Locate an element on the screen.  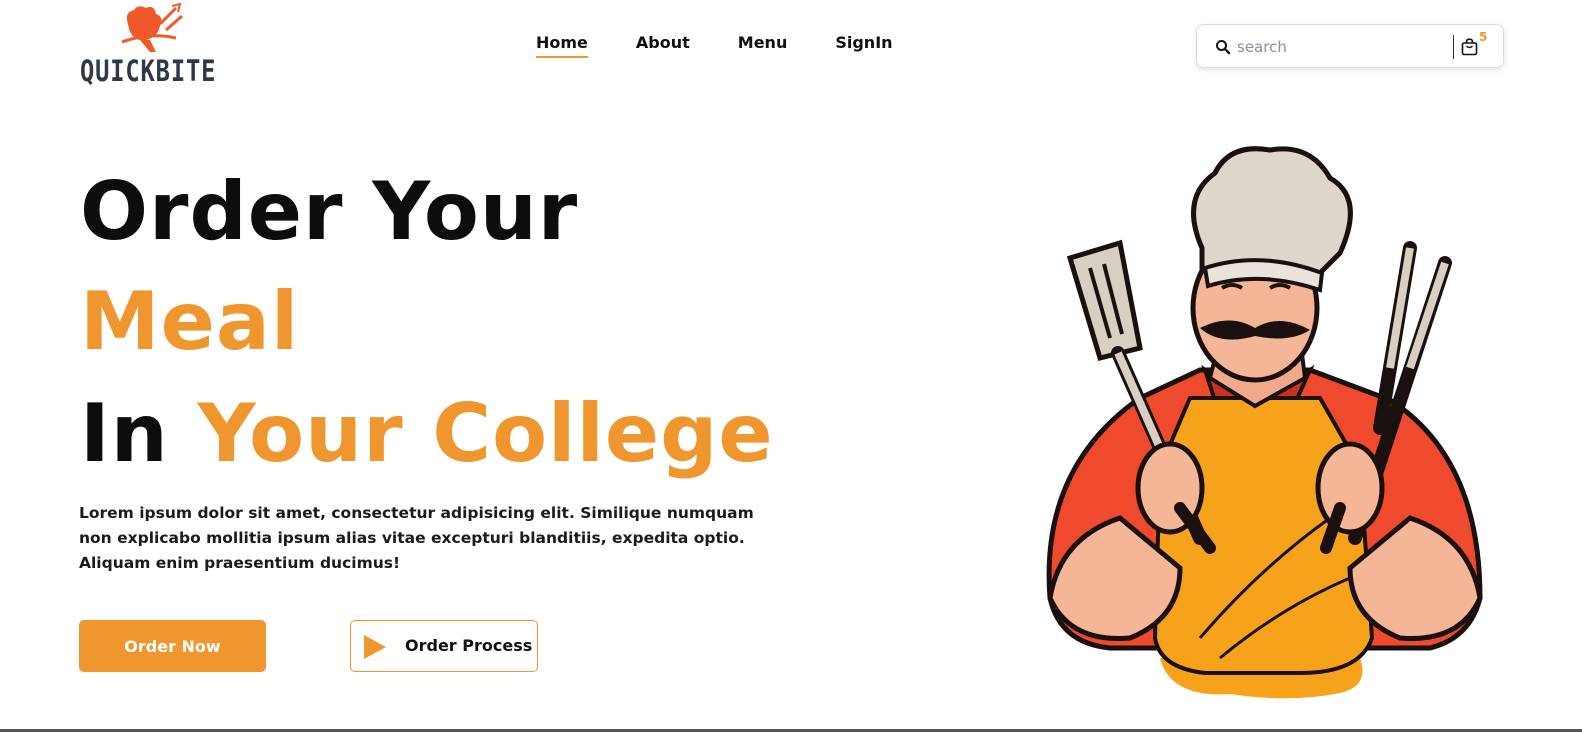
nav-item-signin: SignIn is located at coordinates (863, 45).